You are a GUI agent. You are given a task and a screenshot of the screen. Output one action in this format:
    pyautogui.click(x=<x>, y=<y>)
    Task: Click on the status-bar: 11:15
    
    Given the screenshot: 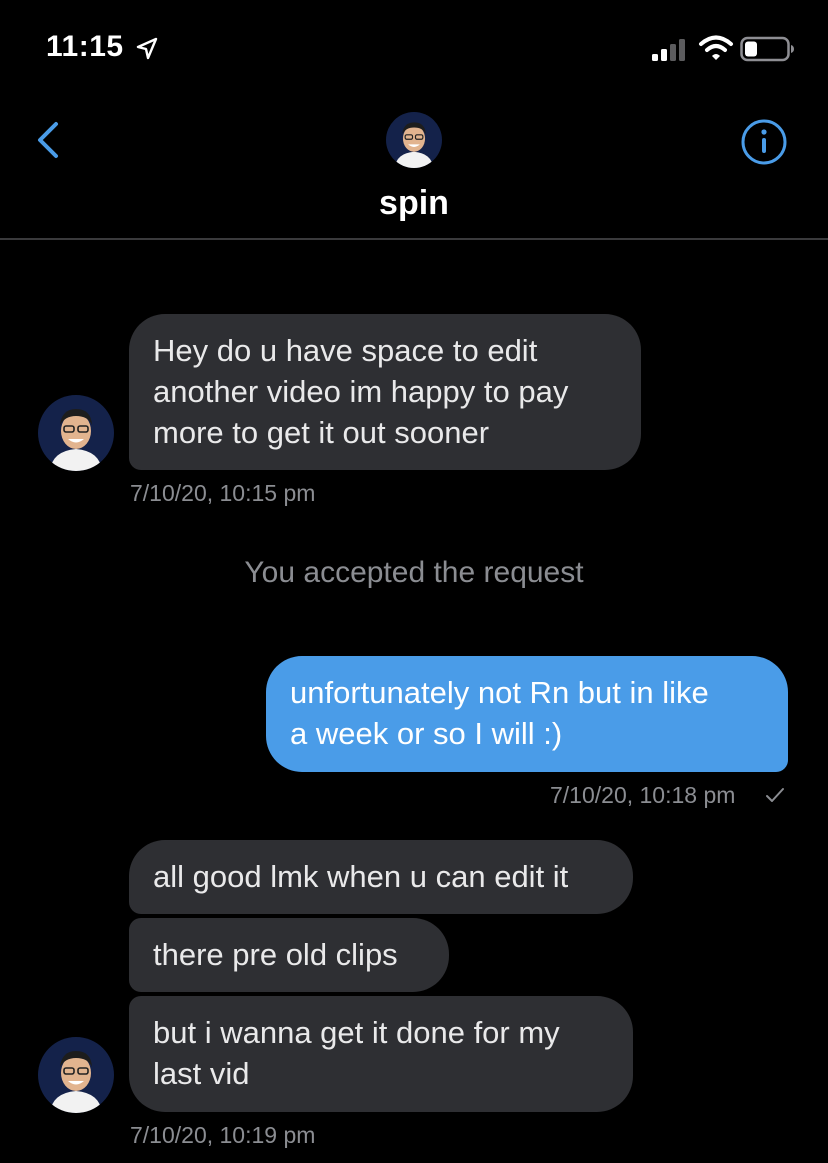 What is the action you would take?
    pyautogui.click(x=414, y=45)
    